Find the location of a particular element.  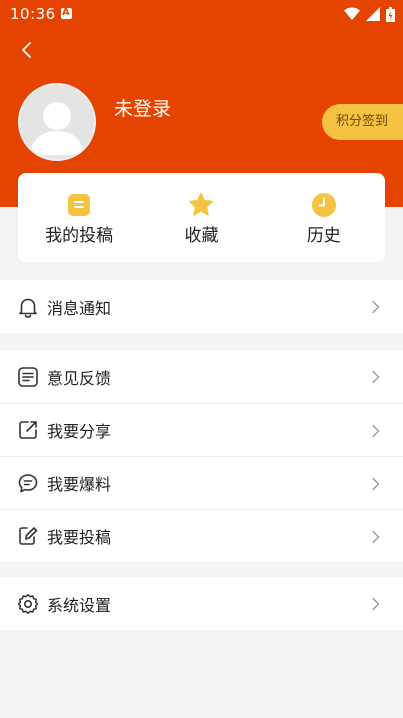

menu-section-notifications: 消息通知 is located at coordinates (201, 306).